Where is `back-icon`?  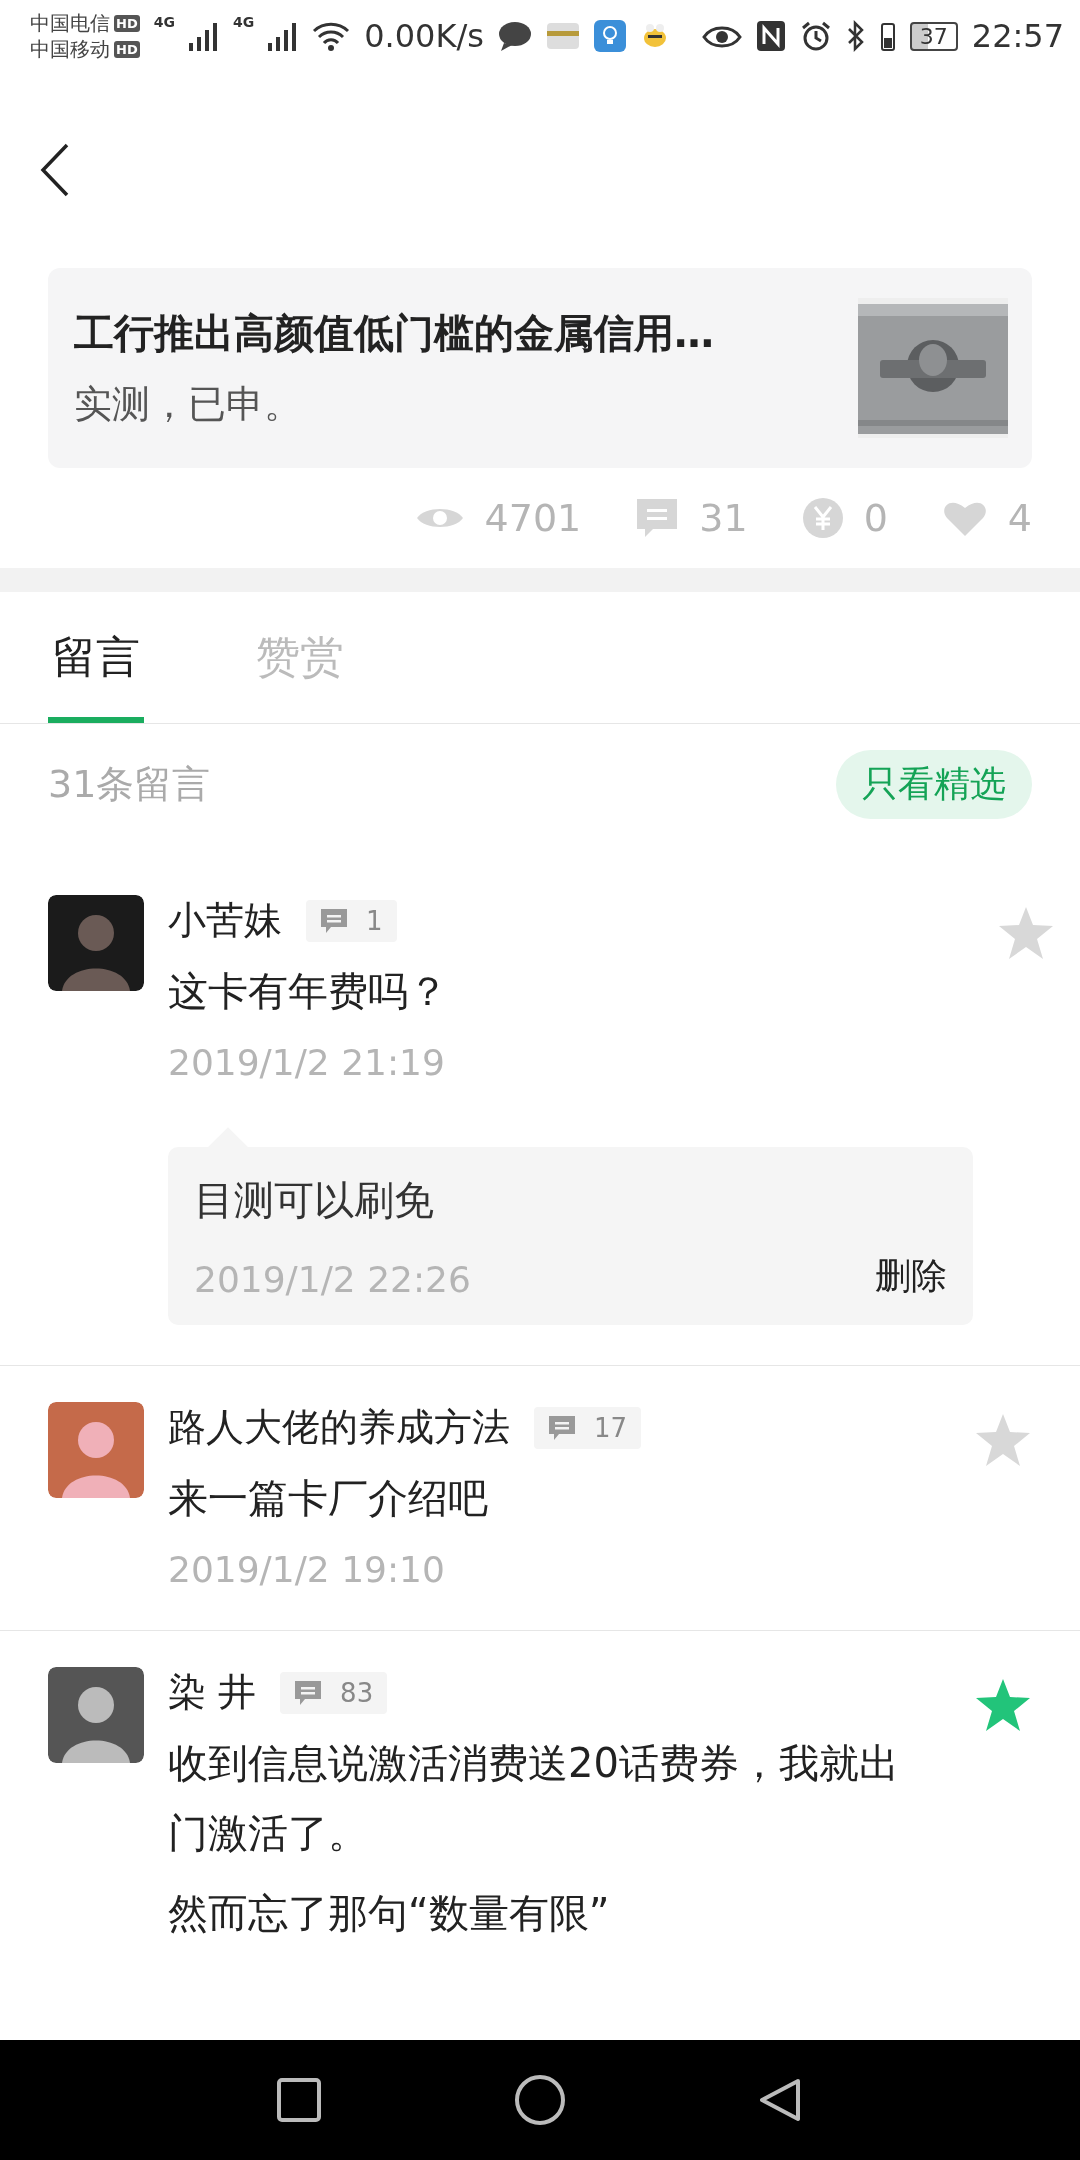
back-icon is located at coordinates (55, 170).